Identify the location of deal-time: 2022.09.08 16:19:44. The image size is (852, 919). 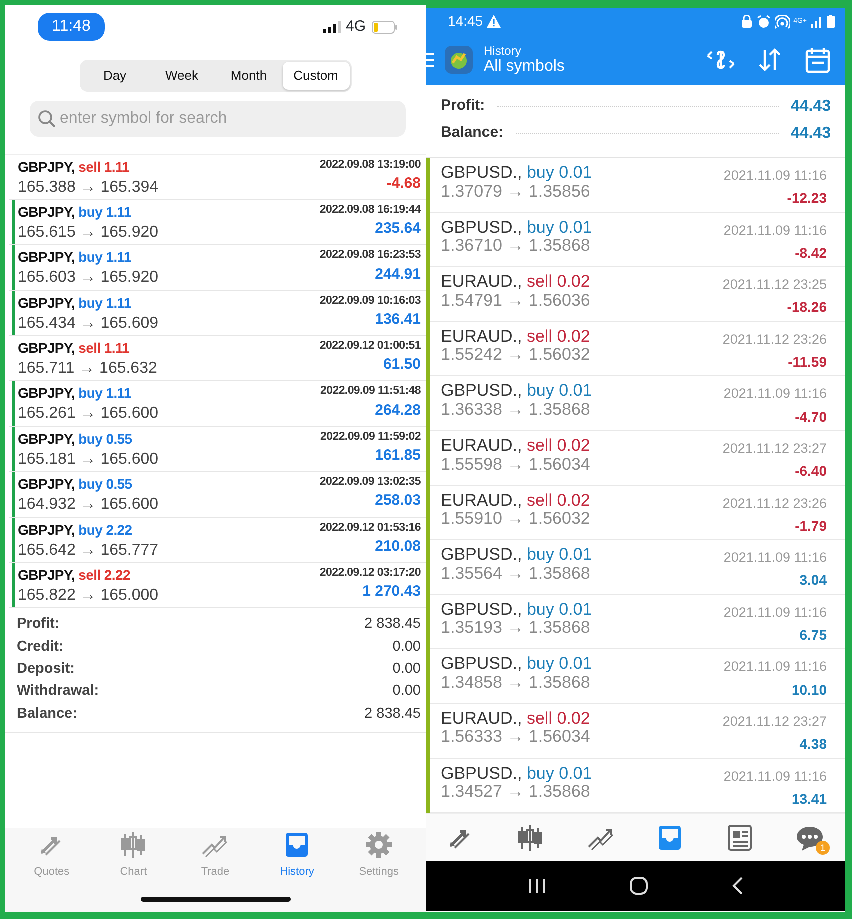
(370, 210).